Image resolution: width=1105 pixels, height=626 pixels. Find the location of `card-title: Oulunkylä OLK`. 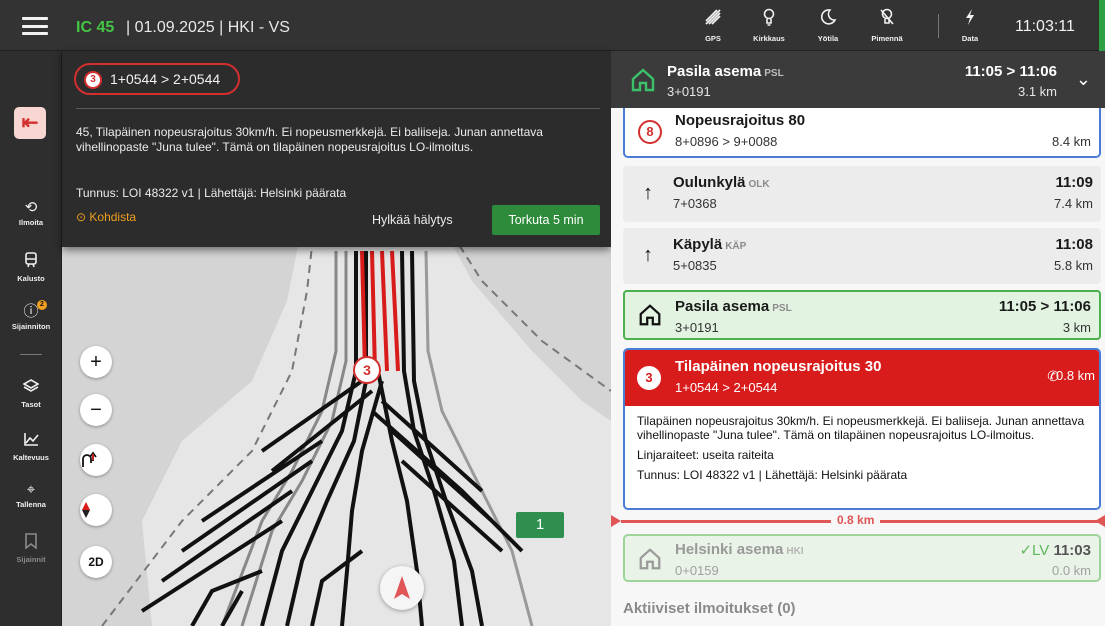

card-title: Oulunkylä OLK is located at coordinates (721, 182).